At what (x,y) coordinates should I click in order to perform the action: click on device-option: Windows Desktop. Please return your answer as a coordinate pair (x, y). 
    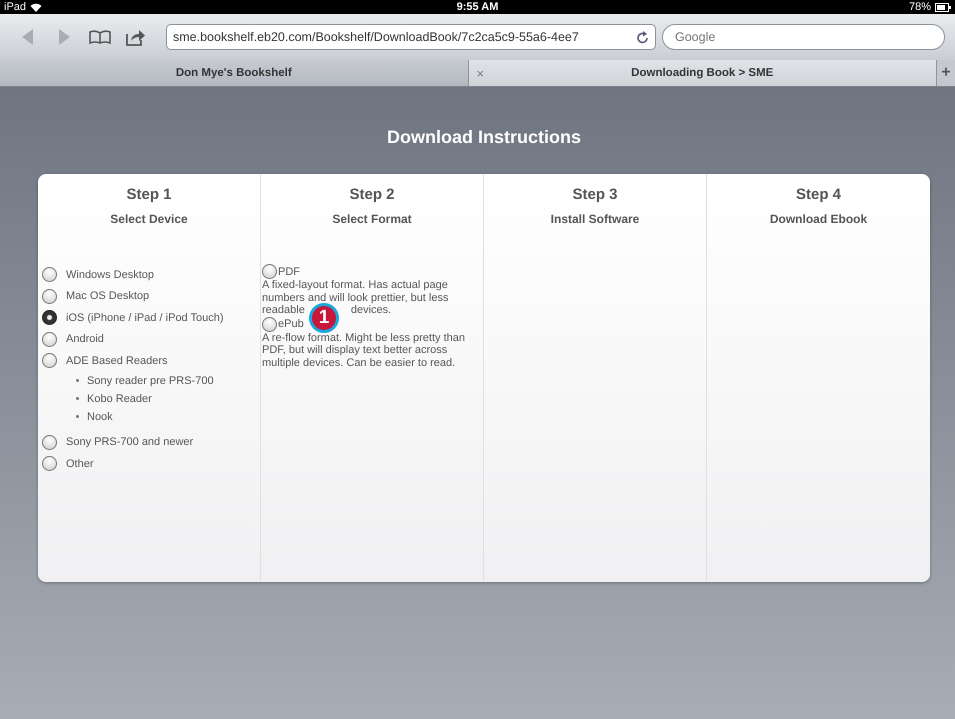
    Looking at the image, I should click on (110, 274).